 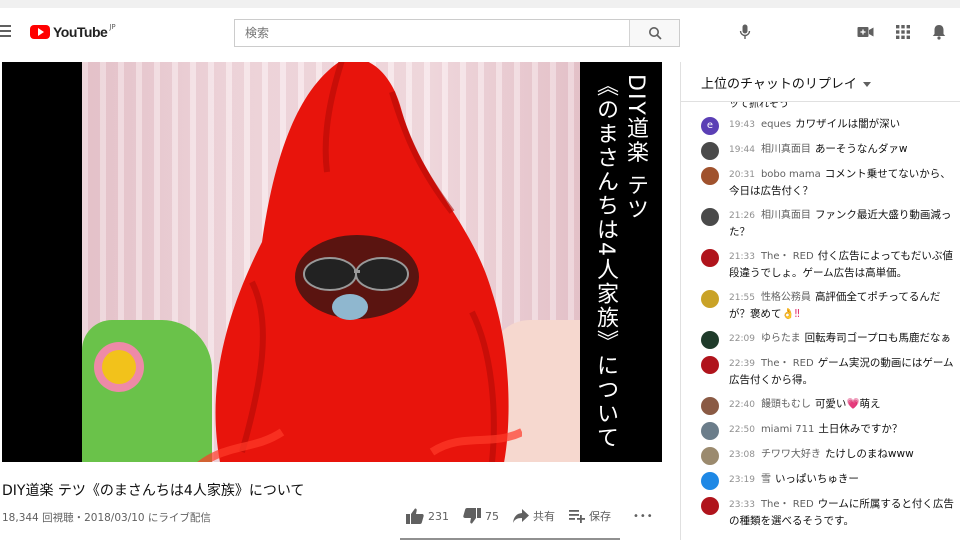 What do you see at coordinates (742, 175) in the screenshot?
I see `chat-timestamp: 20:31` at bounding box center [742, 175].